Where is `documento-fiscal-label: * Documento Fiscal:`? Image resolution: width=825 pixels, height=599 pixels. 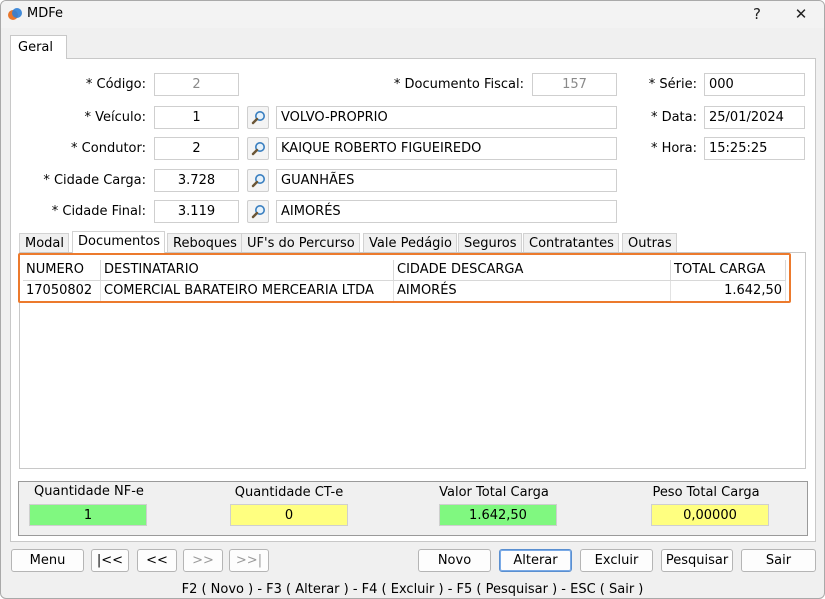
documento-fiscal-label: * Documento Fiscal: is located at coordinates (458, 84).